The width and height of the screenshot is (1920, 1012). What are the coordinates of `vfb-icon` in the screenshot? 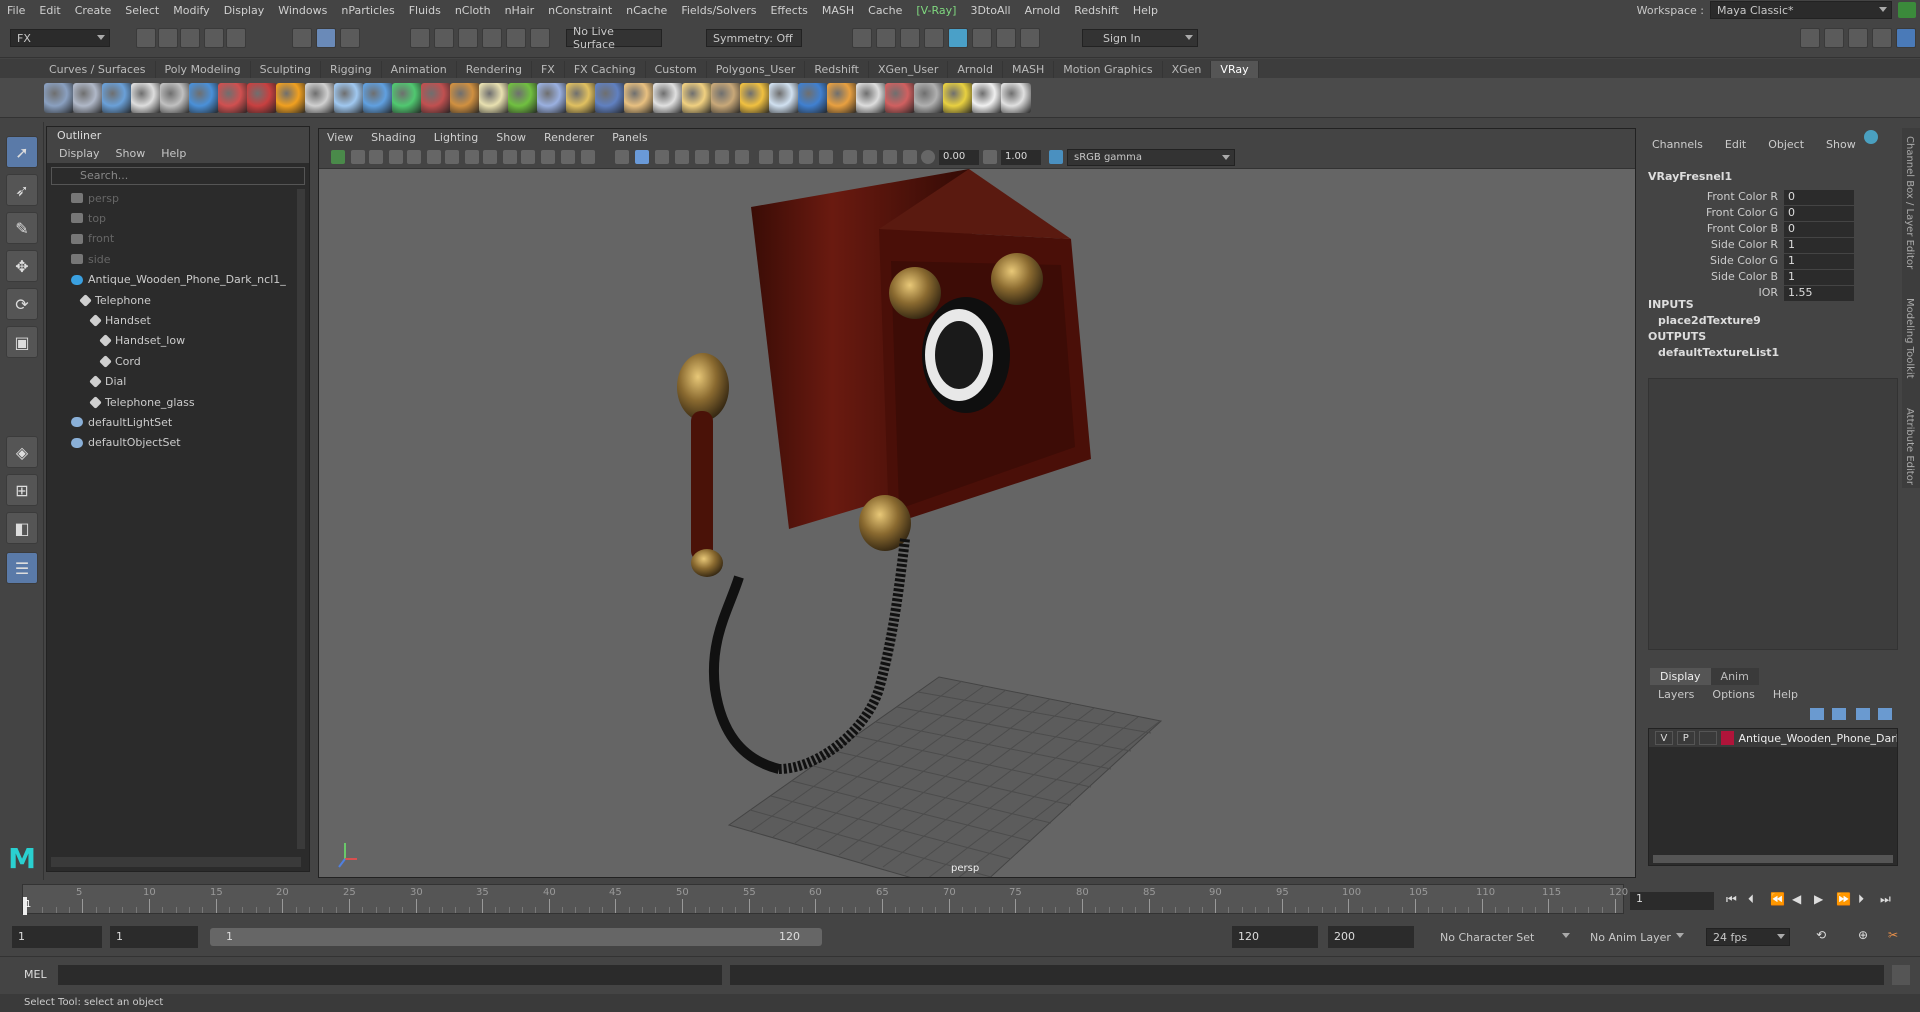 It's located at (982, 38).